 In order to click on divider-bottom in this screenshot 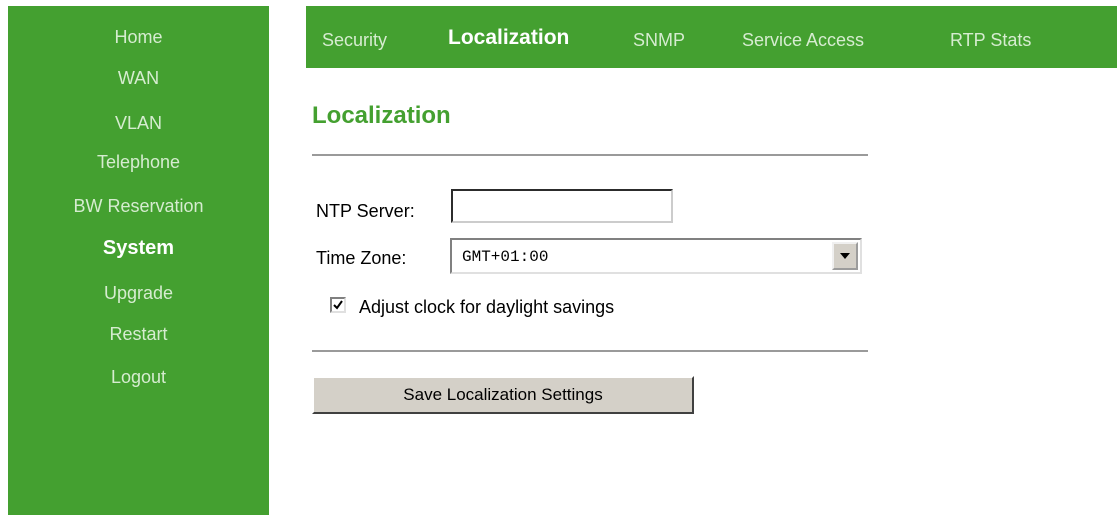, I will do `click(590, 351)`.